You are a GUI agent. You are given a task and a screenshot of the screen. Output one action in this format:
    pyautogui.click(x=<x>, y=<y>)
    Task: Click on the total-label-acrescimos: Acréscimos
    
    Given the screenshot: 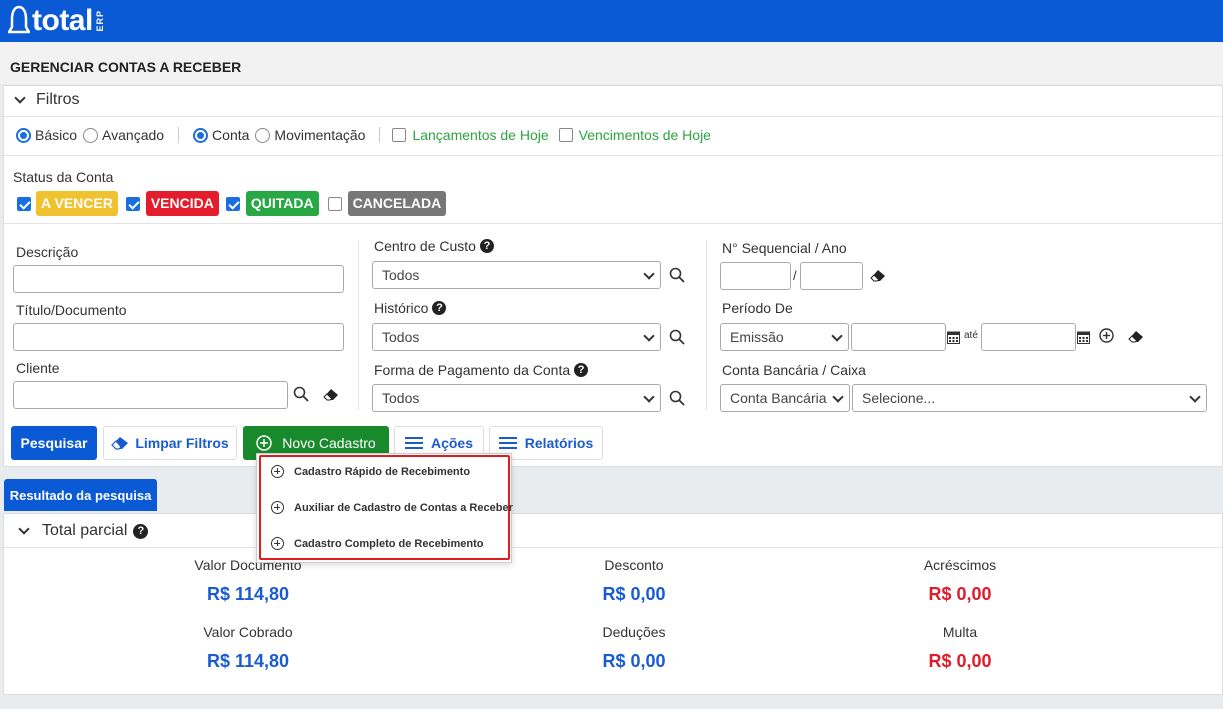 What is the action you would take?
    pyautogui.click(x=960, y=565)
    